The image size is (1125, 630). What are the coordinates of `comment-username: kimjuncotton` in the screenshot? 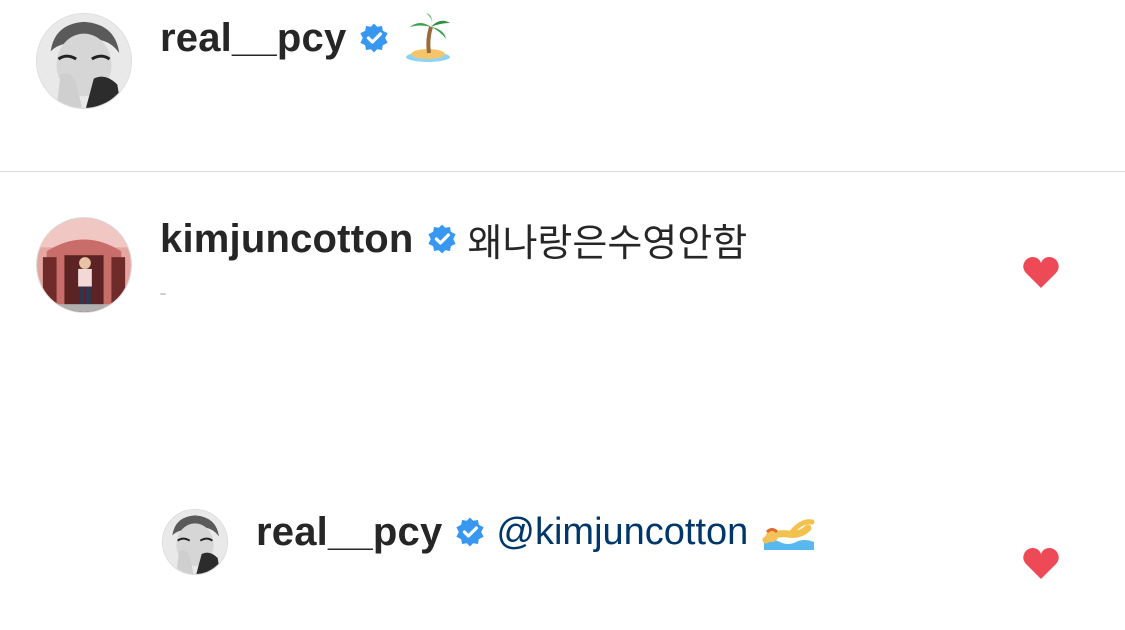 It's located at (287, 239).